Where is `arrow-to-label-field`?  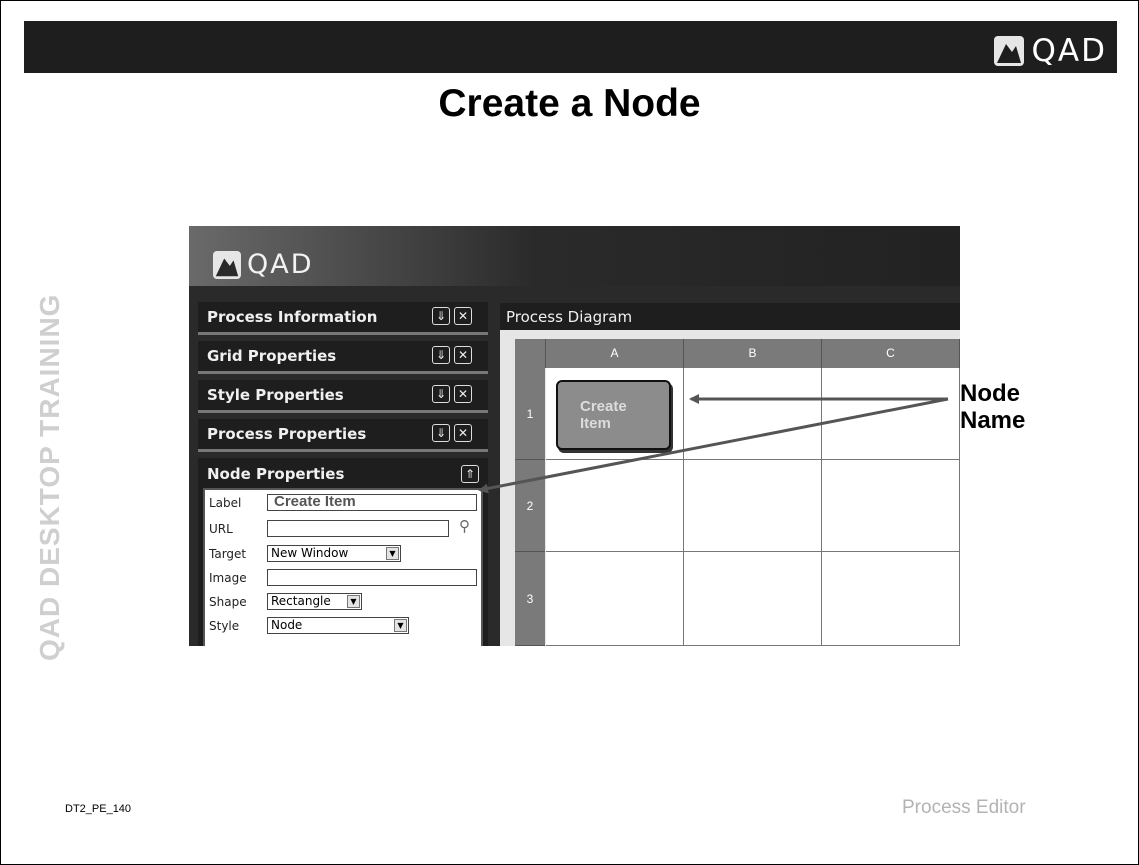 arrow-to-label-field is located at coordinates (713, 445).